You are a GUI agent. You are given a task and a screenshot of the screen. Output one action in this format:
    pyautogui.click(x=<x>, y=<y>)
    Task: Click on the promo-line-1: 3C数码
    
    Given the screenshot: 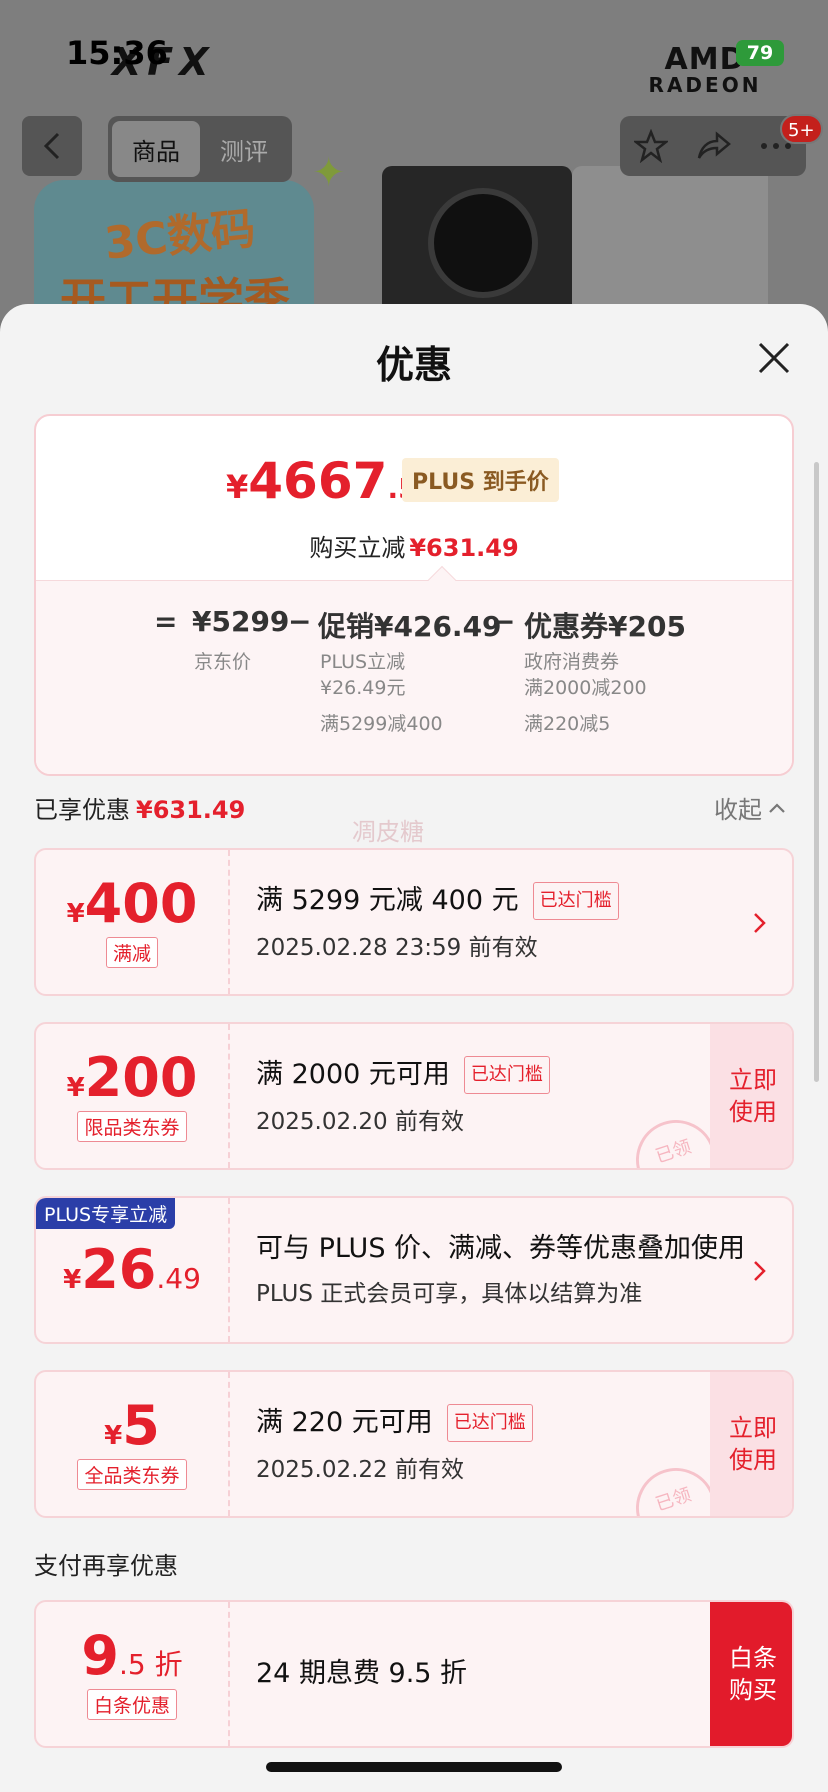 What is the action you would take?
    pyautogui.click(x=180, y=236)
    